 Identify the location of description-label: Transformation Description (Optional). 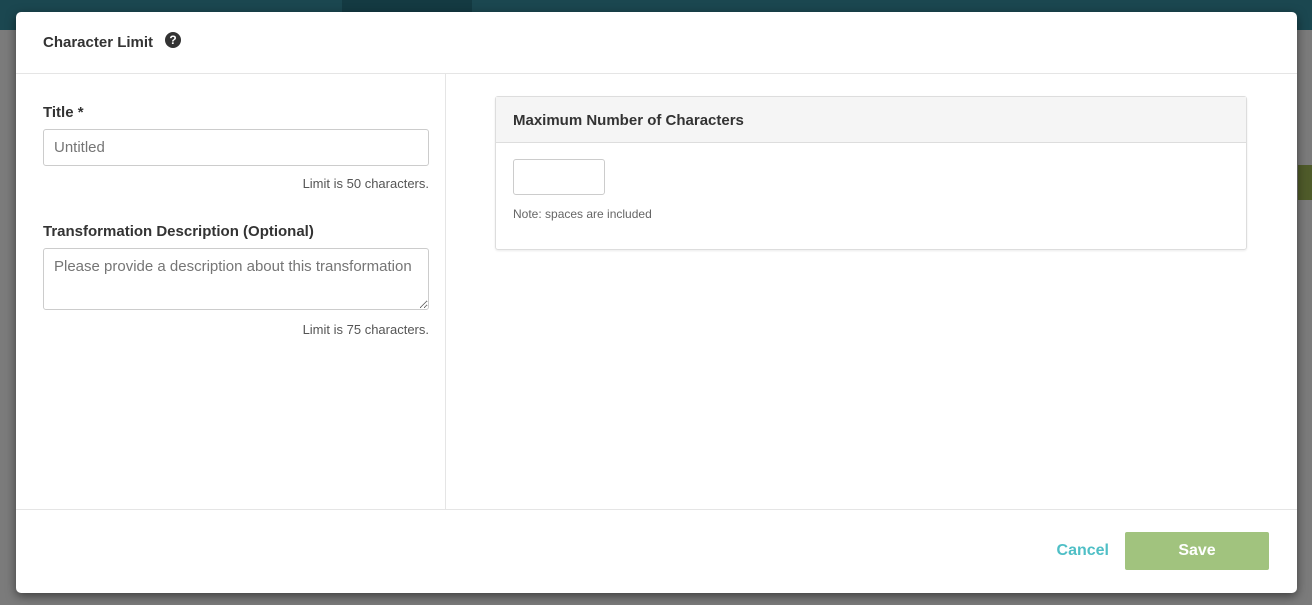
(178, 231).